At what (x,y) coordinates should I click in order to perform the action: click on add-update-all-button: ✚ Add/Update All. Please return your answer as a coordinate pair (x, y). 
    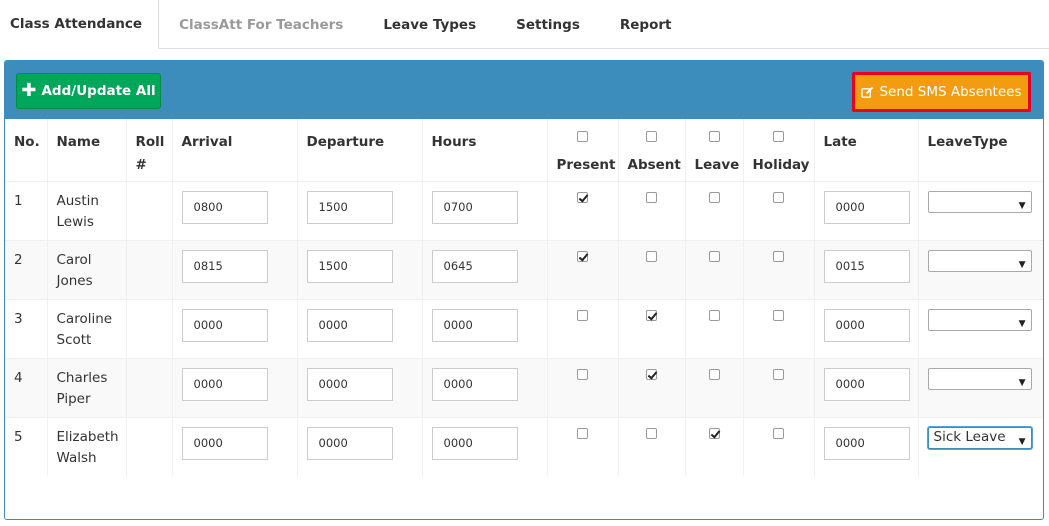
    Looking at the image, I should click on (88, 91).